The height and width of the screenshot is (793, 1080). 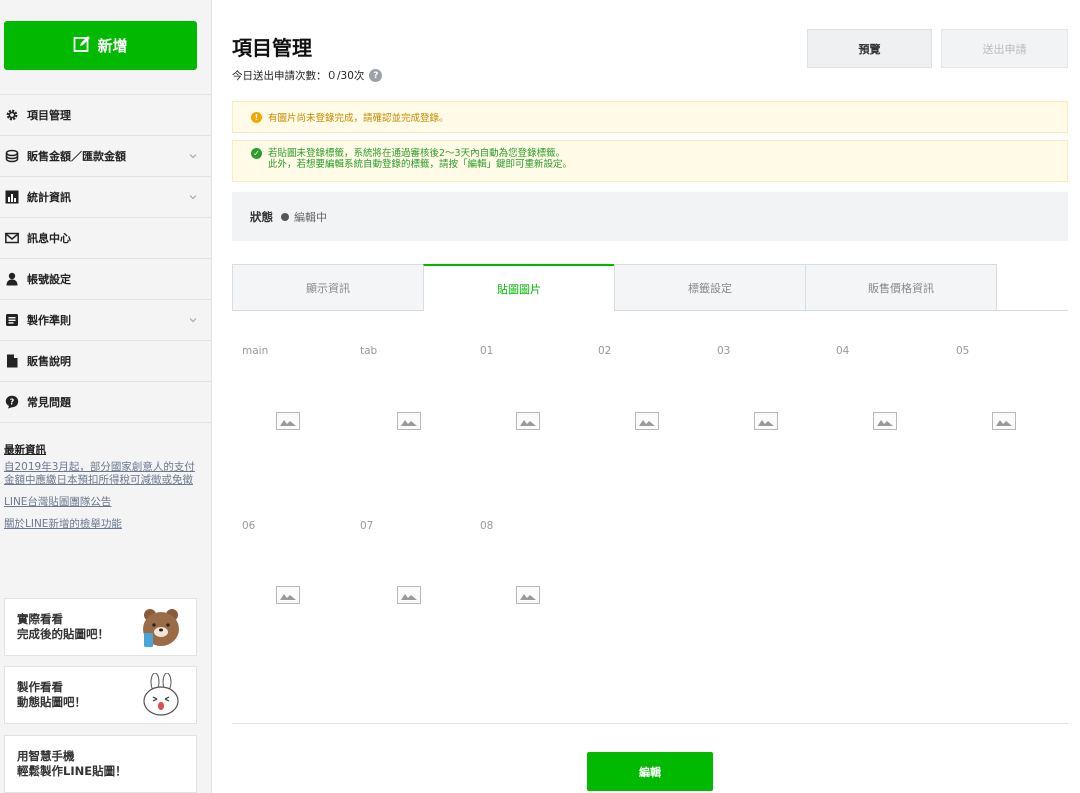 What do you see at coordinates (843, 351) in the screenshot?
I see `slot-label: 04` at bounding box center [843, 351].